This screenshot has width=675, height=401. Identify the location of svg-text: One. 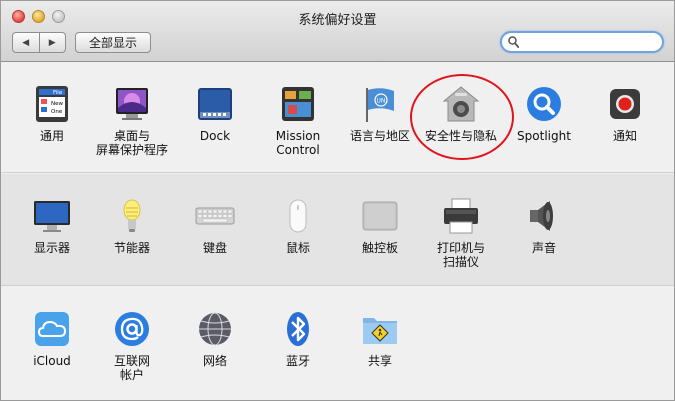
(57, 112).